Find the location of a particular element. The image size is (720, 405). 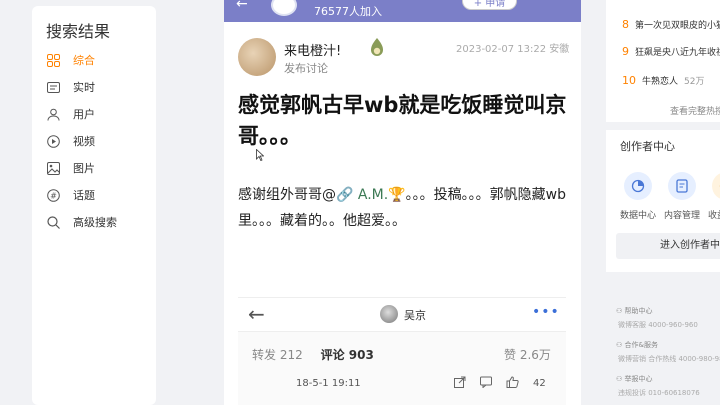

footer-title-text: 帮助中心 is located at coordinates (638, 311).